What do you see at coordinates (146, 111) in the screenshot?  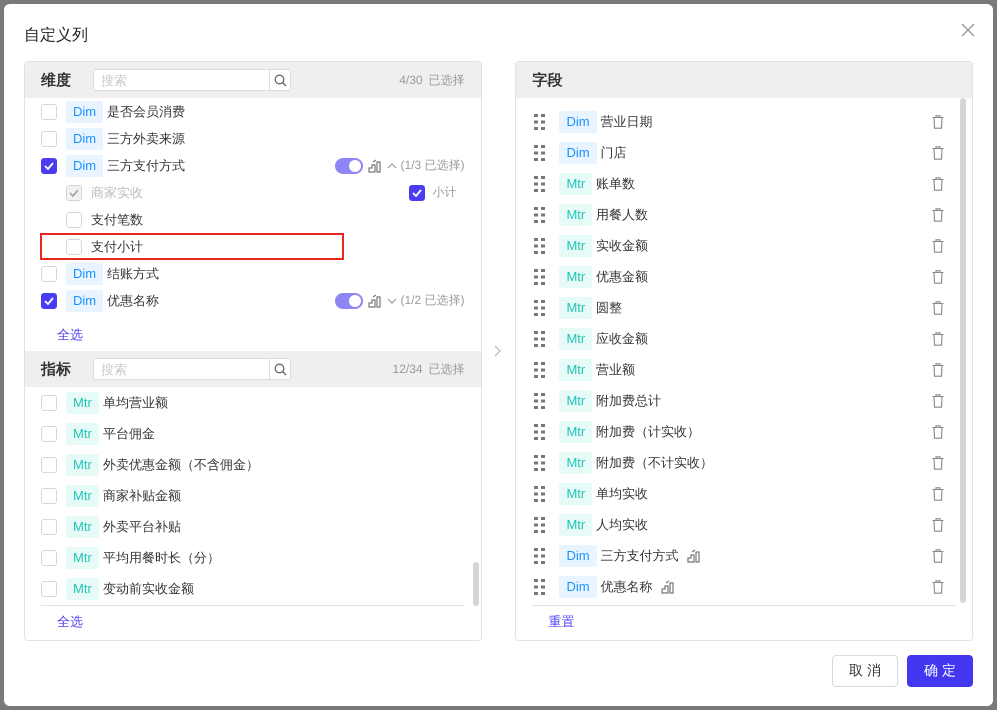 I see `item-label: 是否会员消费` at bounding box center [146, 111].